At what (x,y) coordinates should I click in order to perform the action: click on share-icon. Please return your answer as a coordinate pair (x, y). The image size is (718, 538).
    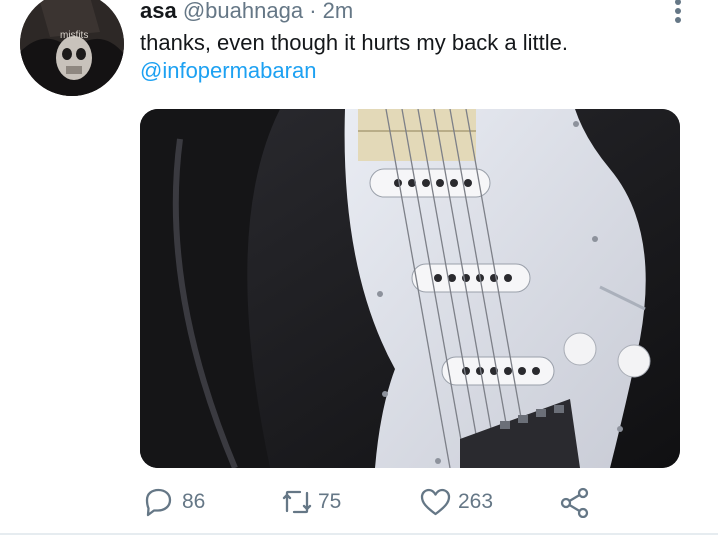
    Looking at the image, I should click on (575, 502).